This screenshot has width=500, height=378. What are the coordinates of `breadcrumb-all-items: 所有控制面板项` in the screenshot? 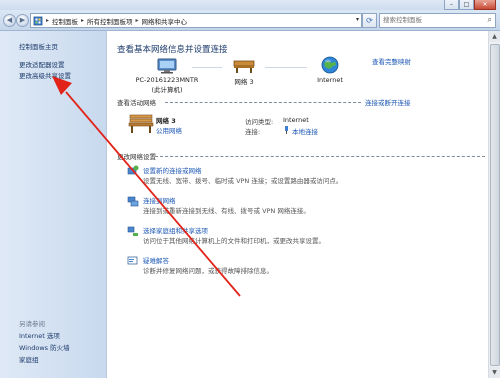 It's located at (110, 21).